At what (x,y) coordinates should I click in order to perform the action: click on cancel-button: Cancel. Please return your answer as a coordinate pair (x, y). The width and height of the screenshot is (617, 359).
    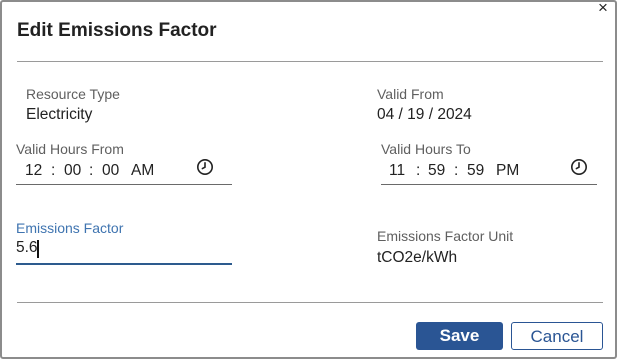
    Looking at the image, I should click on (557, 336).